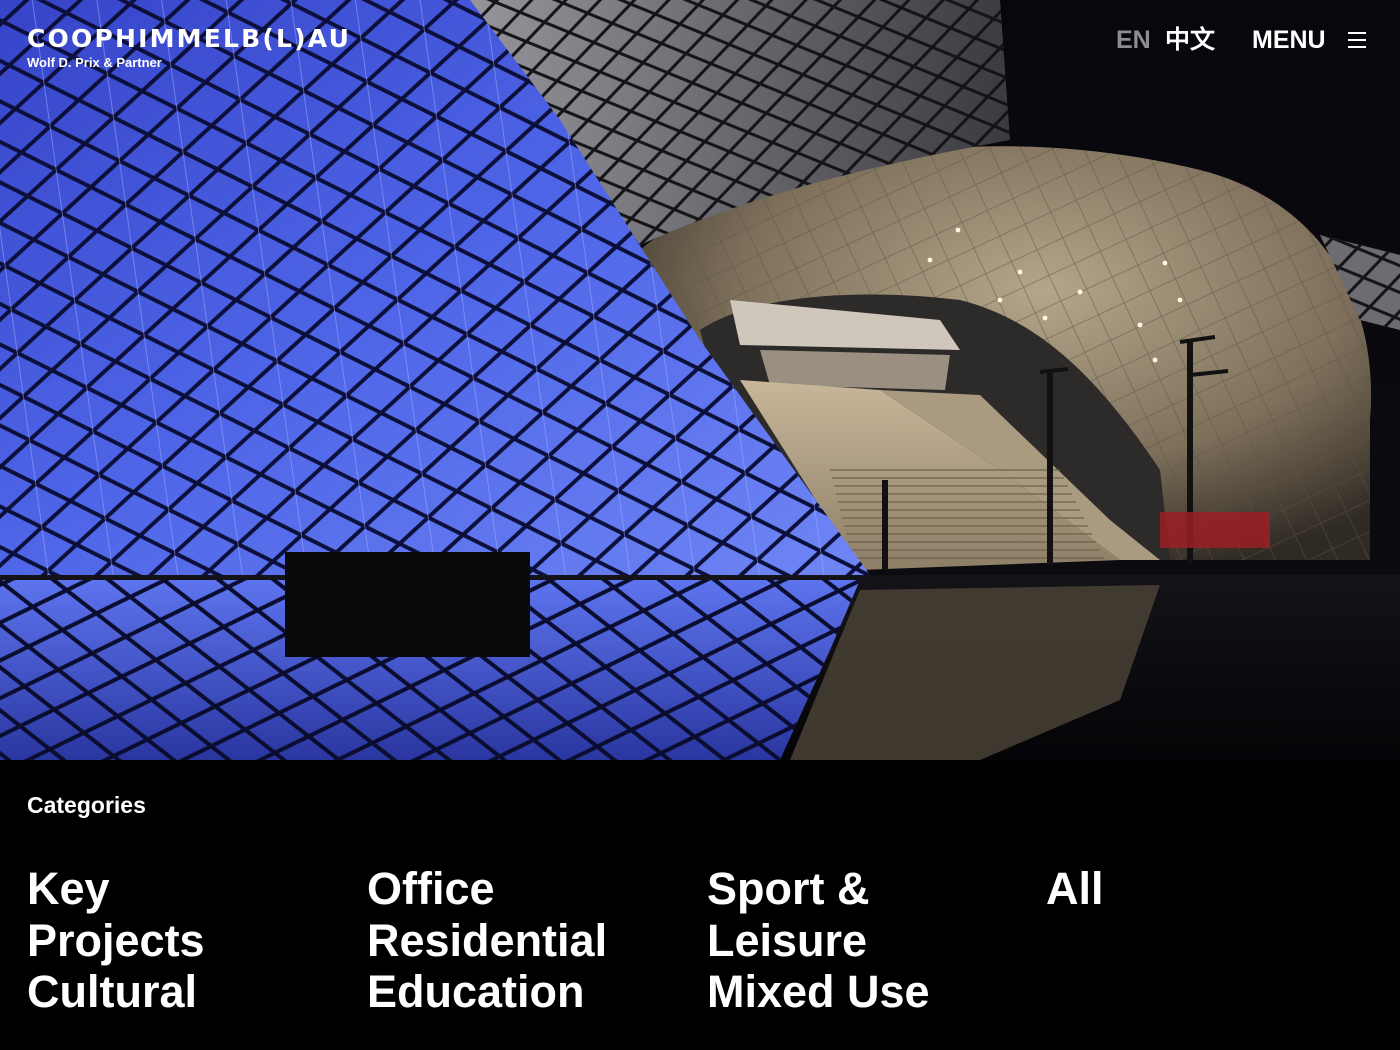 This screenshot has width=1400, height=1050. I want to click on category-office: Office, so click(527, 889).